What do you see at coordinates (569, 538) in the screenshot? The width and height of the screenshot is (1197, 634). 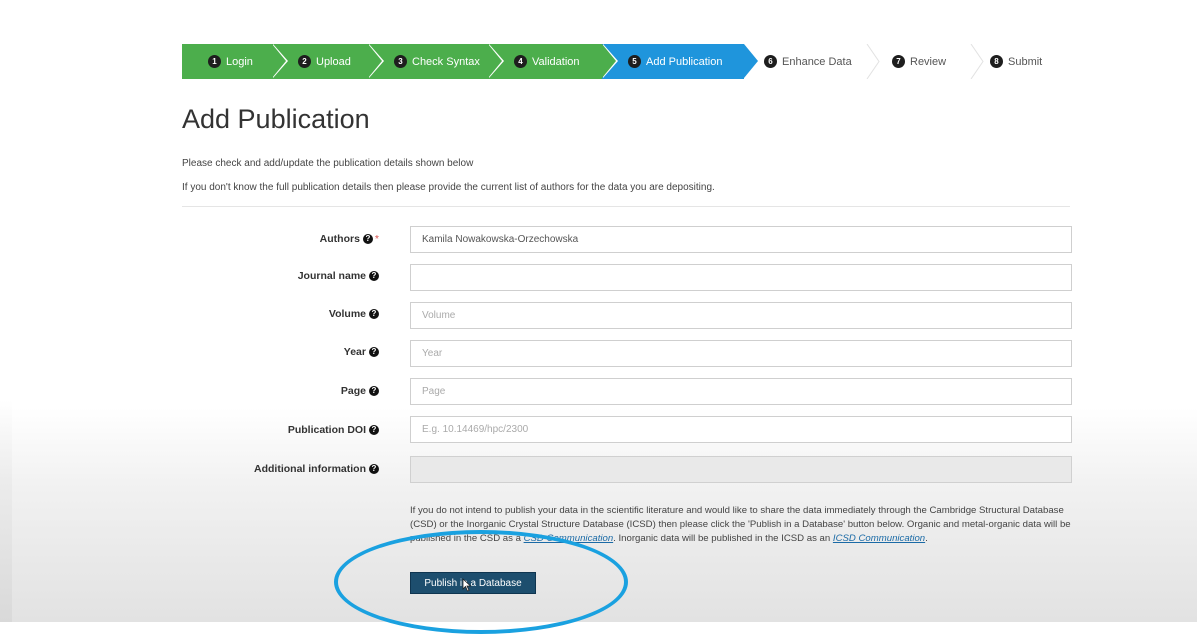 I see `csd-communication-link: CSD Communication` at bounding box center [569, 538].